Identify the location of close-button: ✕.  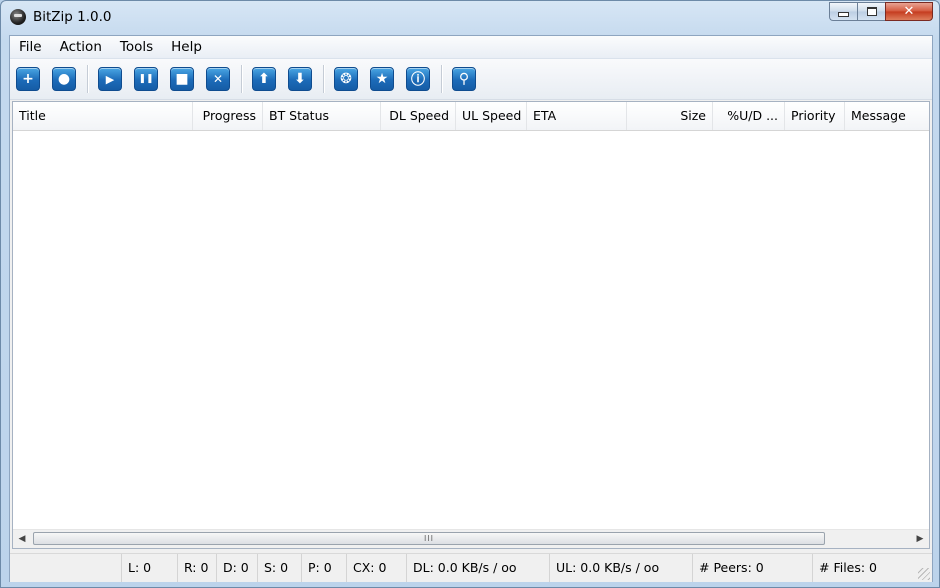
(909, 11).